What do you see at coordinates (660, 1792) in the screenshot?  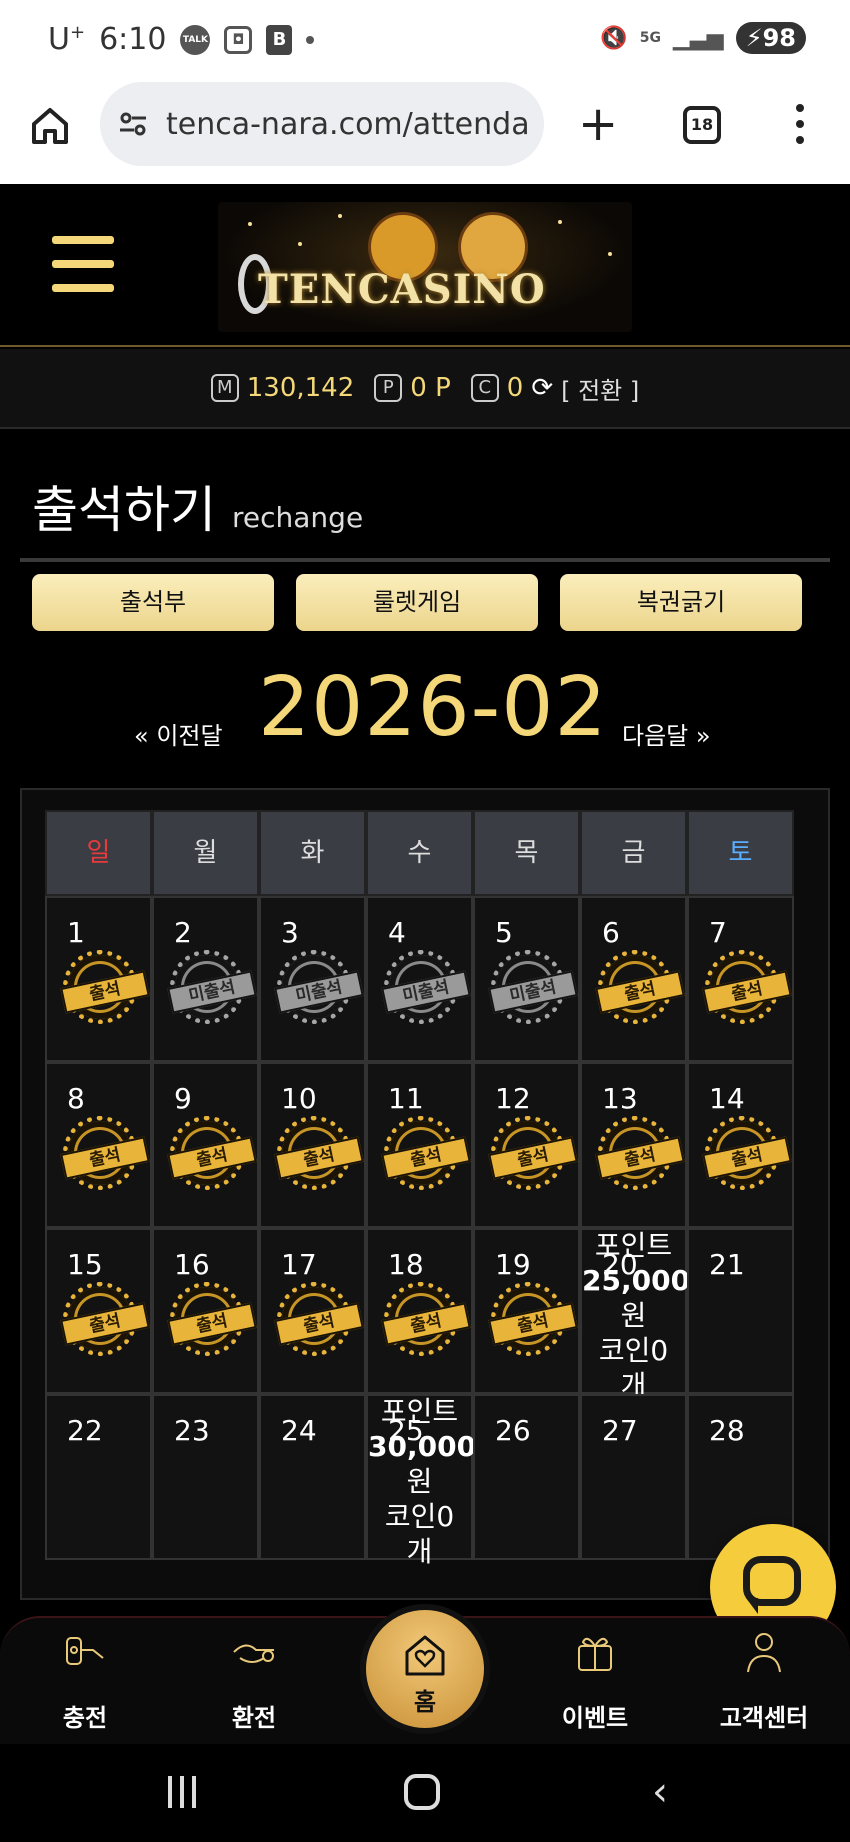 I see `back-icon: ‹` at bounding box center [660, 1792].